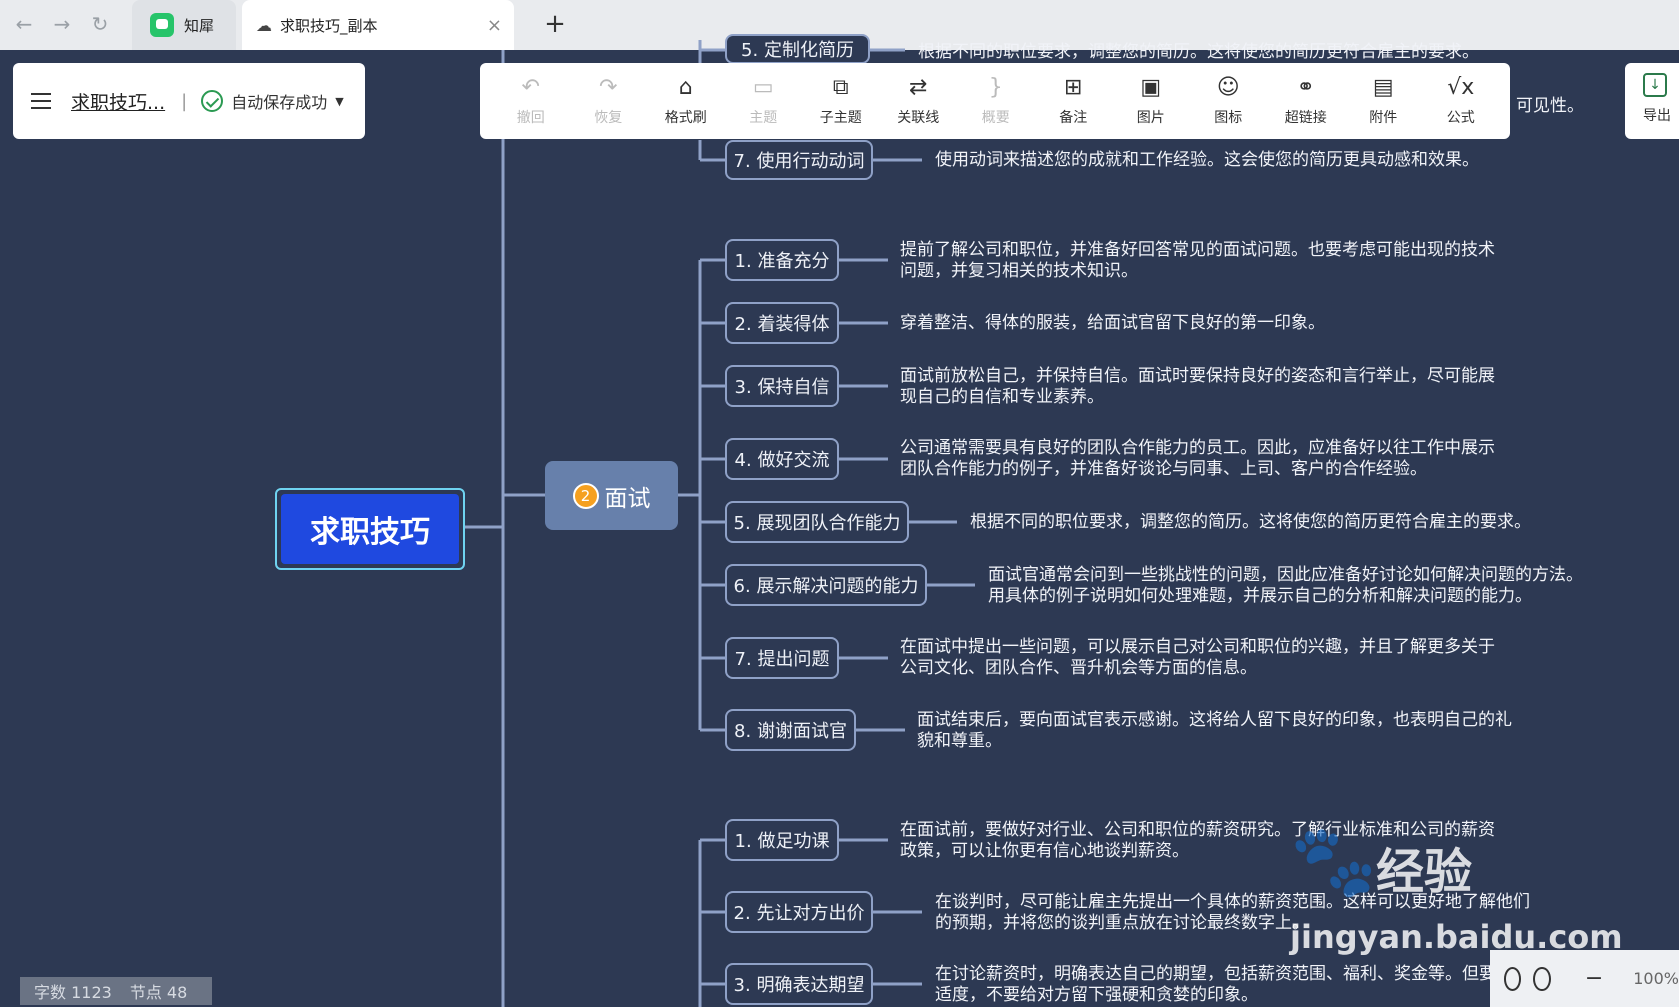 The width and height of the screenshot is (1679, 1007). I want to click on undo-button: ↶ 撤回, so click(531, 101).